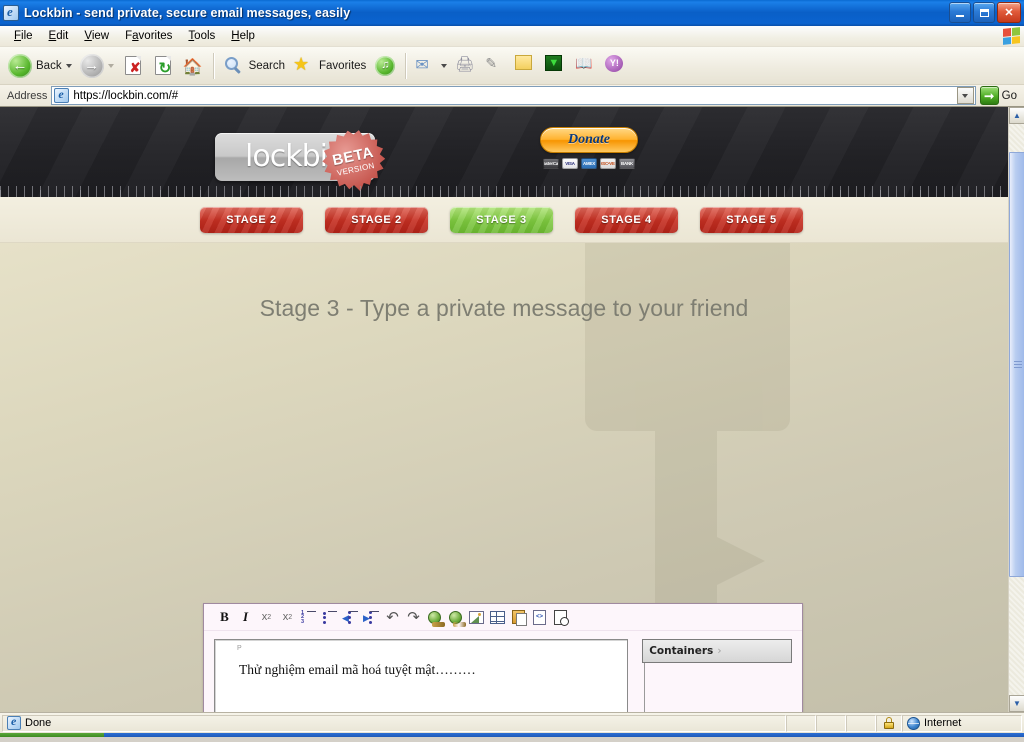 The width and height of the screenshot is (1024, 742). I want to click on minimize-button, so click(960, 12).